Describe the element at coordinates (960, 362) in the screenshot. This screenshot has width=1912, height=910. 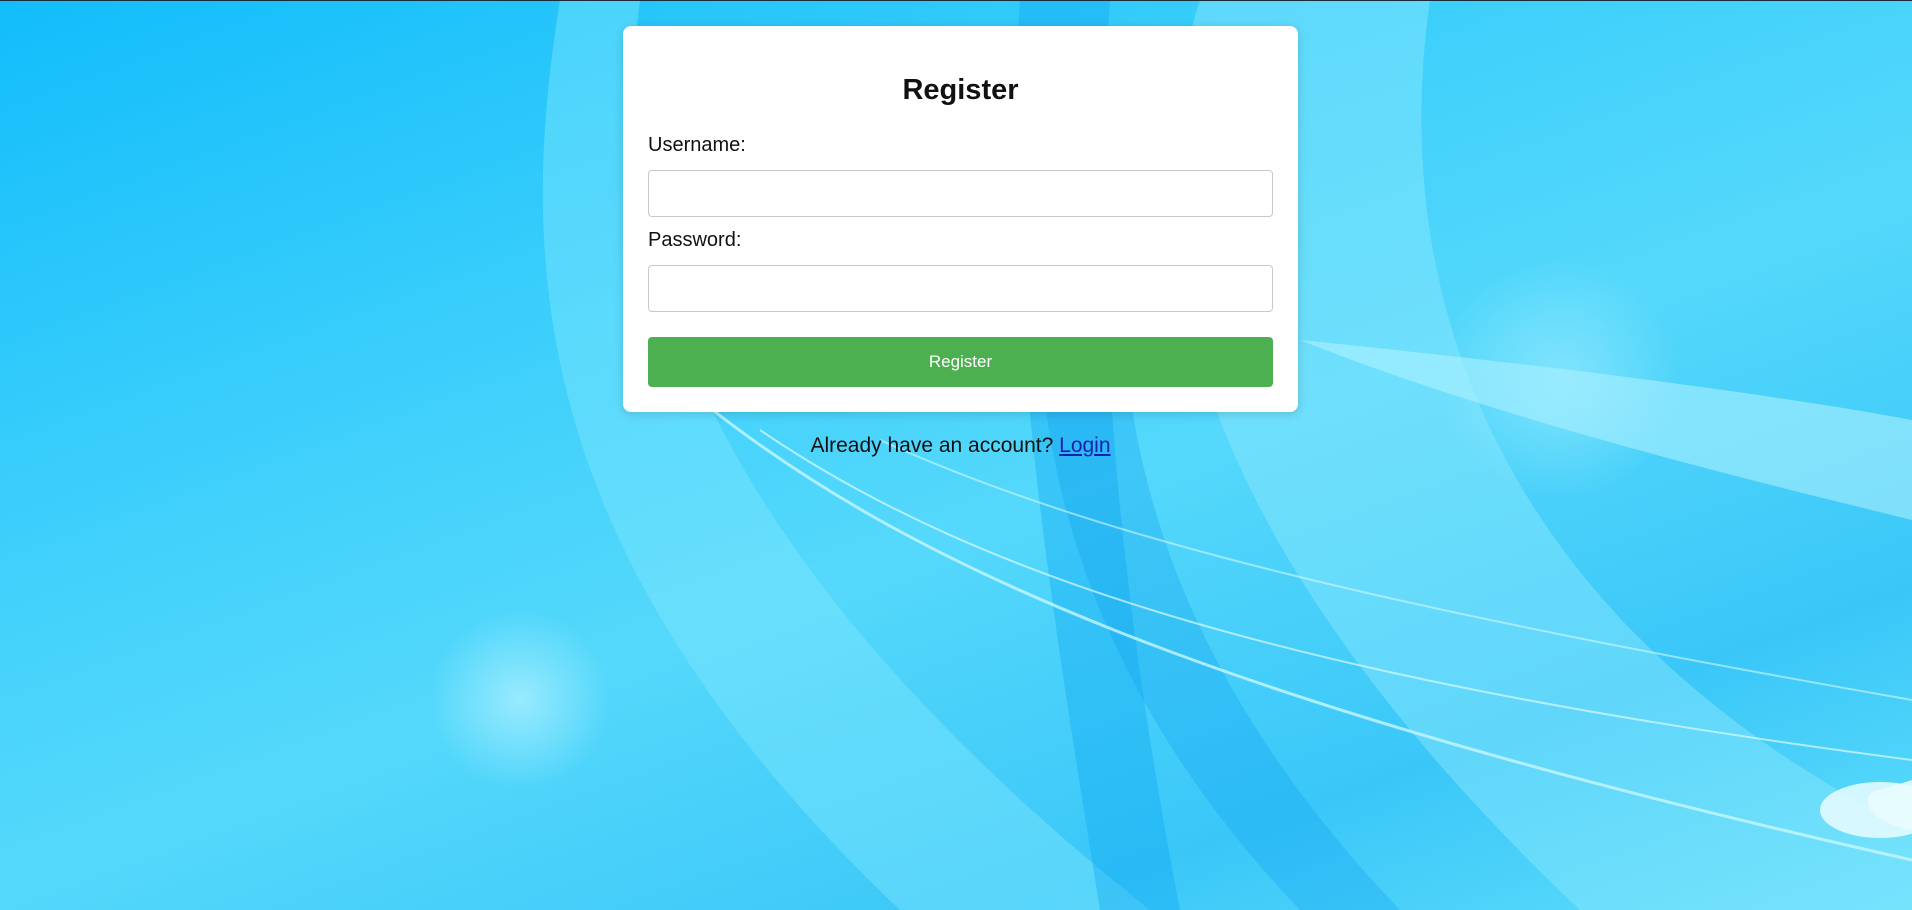
I see `register-button: Register` at that location.